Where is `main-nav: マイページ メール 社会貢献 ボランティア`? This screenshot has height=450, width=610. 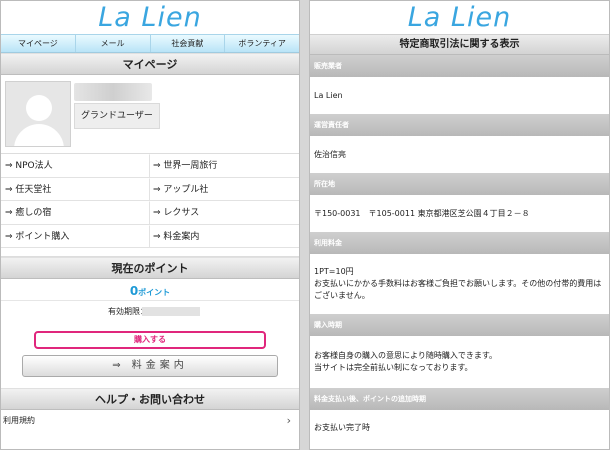 main-nav: マイページ メール 社会貢献 ボランティア is located at coordinates (150, 43).